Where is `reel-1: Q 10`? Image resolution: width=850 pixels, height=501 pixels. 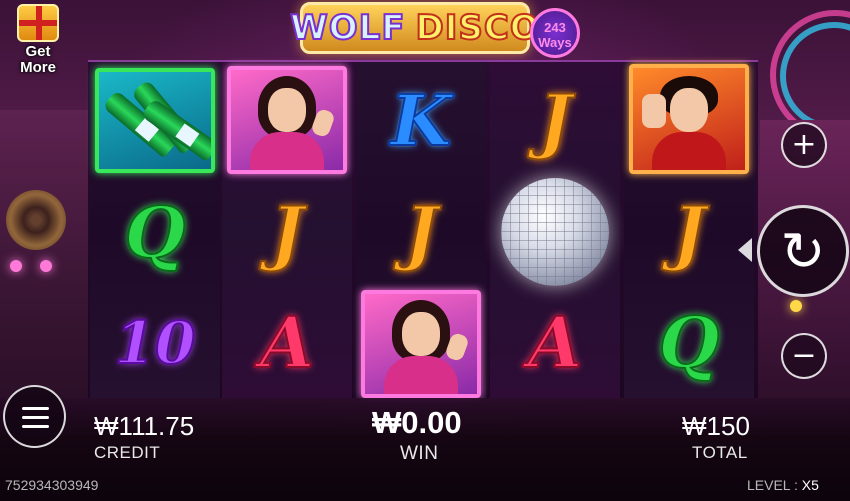
reel-1: Q 10 is located at coordinates (155, 231).